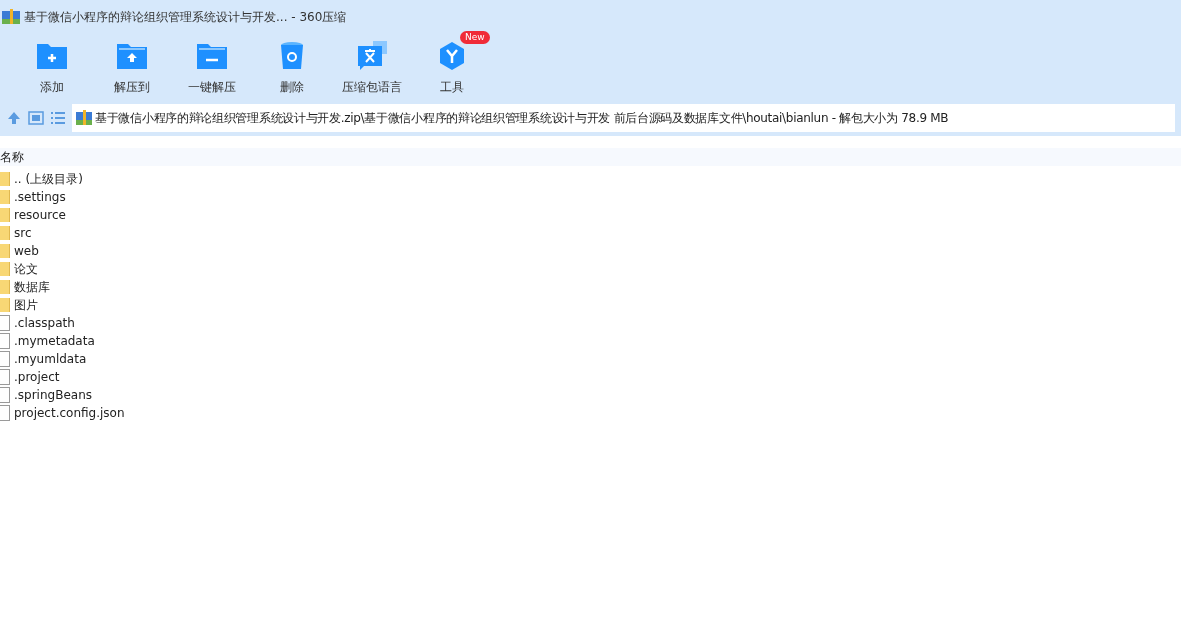  What do you see at coordinates (623, 118) in the screenshot?
I see `address-field: 基于微信小程序的辩论组织管理系统设计与开发.zip\基于微信小程序的辩论组织管理系统设计与开发 前后台源码及数据库文件\houtai\bianlun - 解包大小为 78.9 MB` at bounding box center [623, 118].